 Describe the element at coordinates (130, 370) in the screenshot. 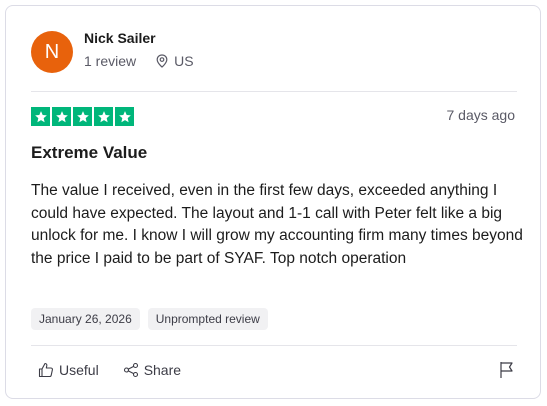

I see `share-icon` at that location.